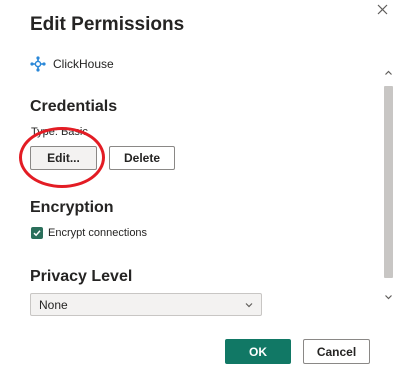 Image resolution: width=394 pixels, height=387 pixels. I want to click on scrollbar-thumb, so click(388, 182).